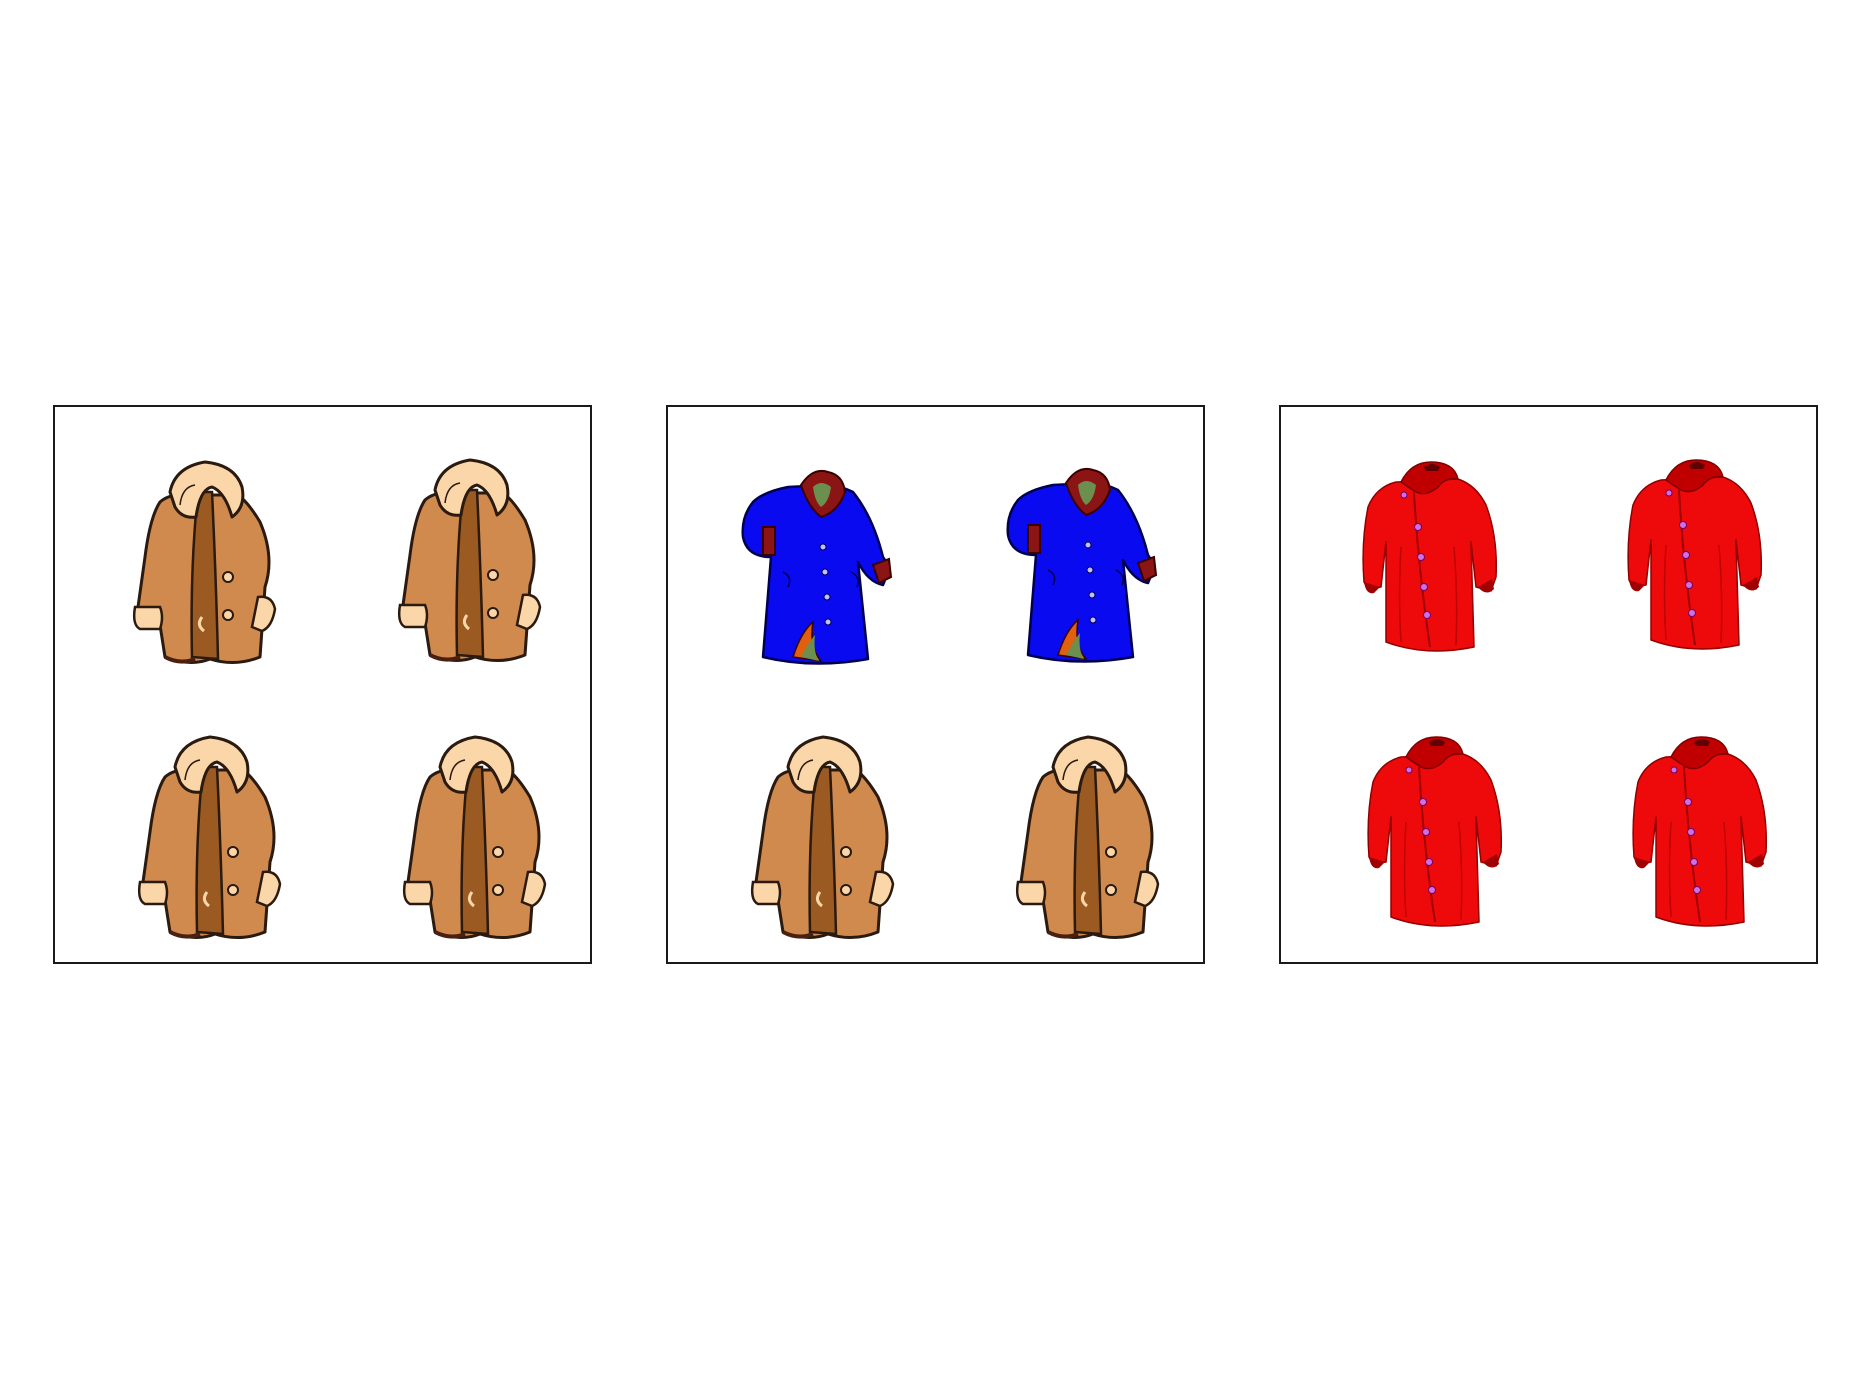  Describe the element at coordinates (322, 684) in the screenshot. I see `panel-left` at that location.